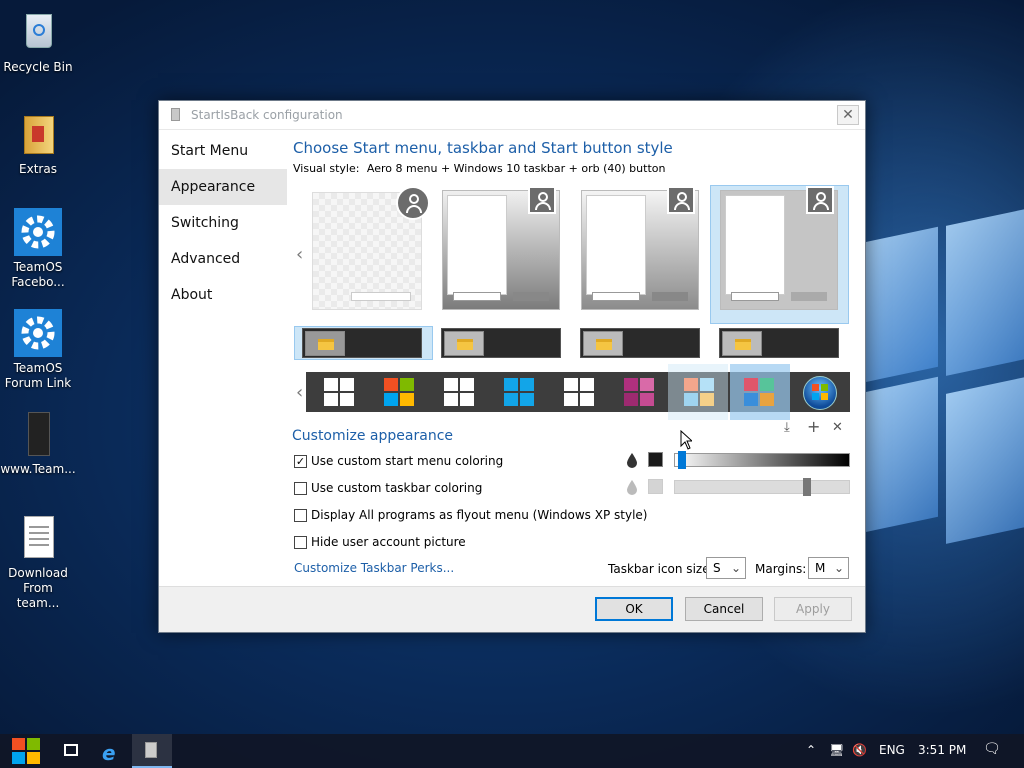 Image resolution: width=1024 pixels, height=768 pixels. What do you see at coordinates (837, 427) in the screenshot?
I see `remove-orb-icon: ✕` at bounding box center [837, 427].